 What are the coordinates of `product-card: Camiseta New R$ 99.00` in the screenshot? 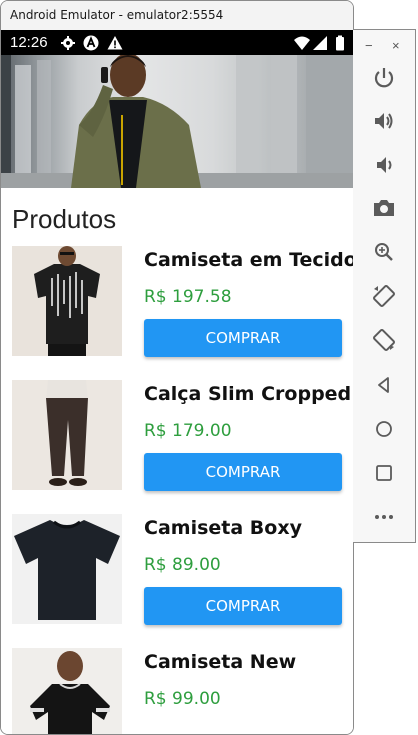 It's located at (177, 691).